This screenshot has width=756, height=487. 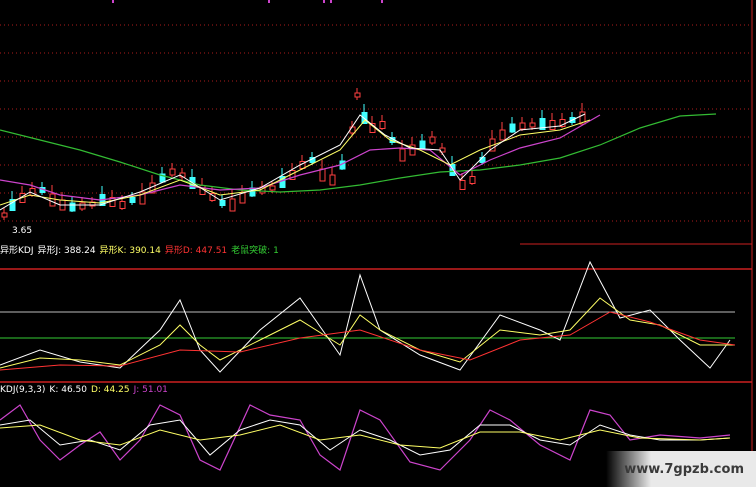 I want to click on kdj-title: KDJ(9,3,3), so click(x=23, y=390).